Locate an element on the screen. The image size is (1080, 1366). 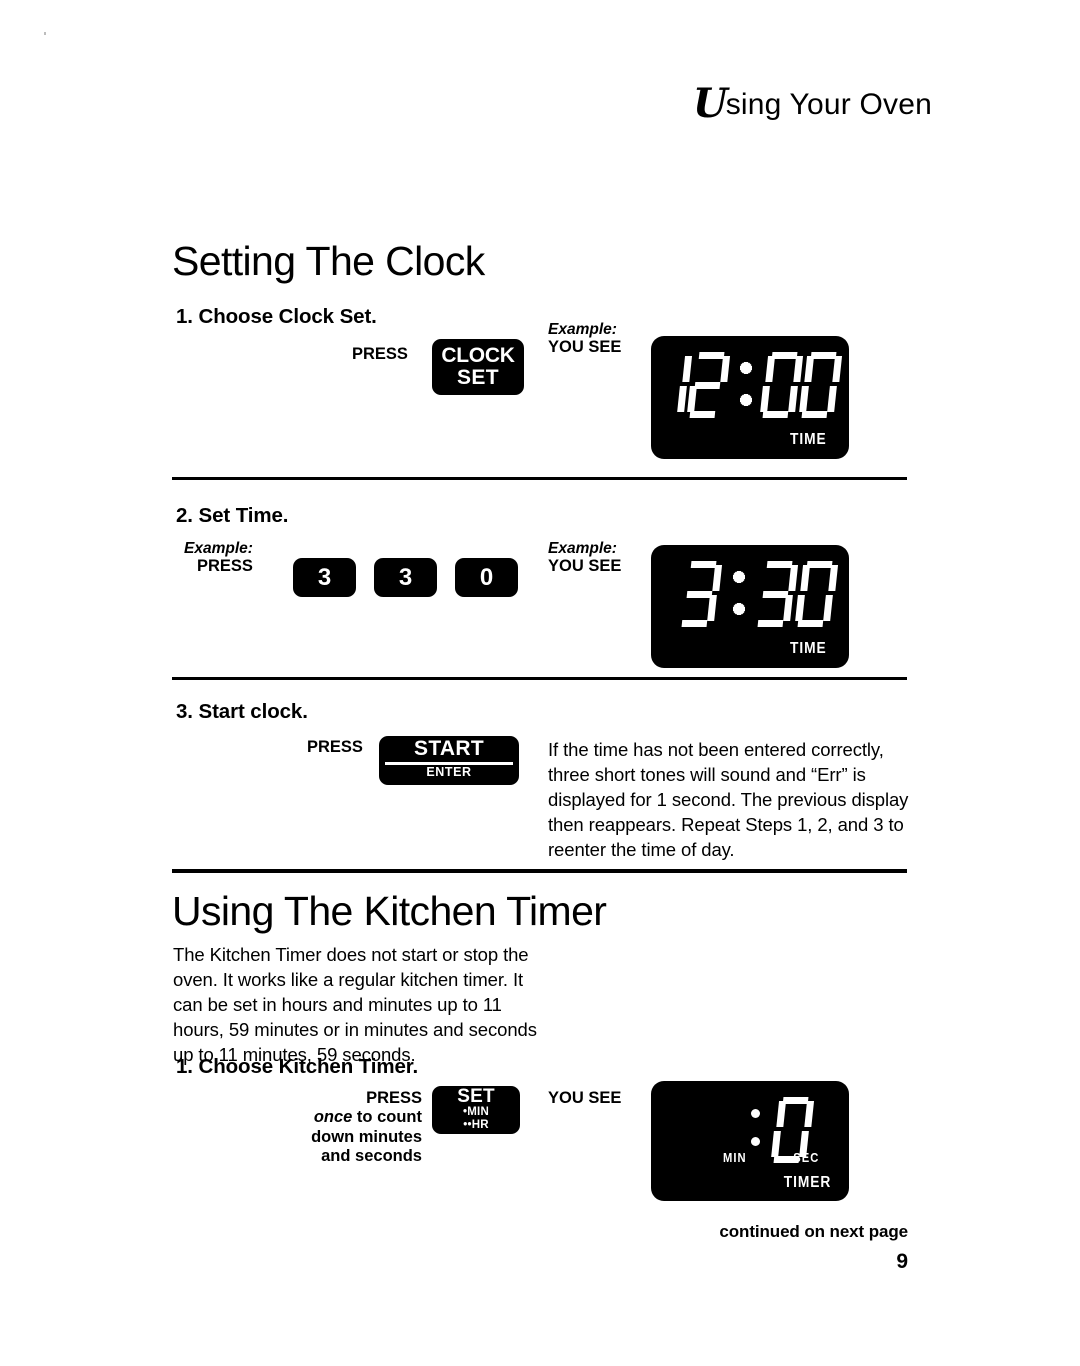
set-button-label: SET is located at coordinates (476, 1096).